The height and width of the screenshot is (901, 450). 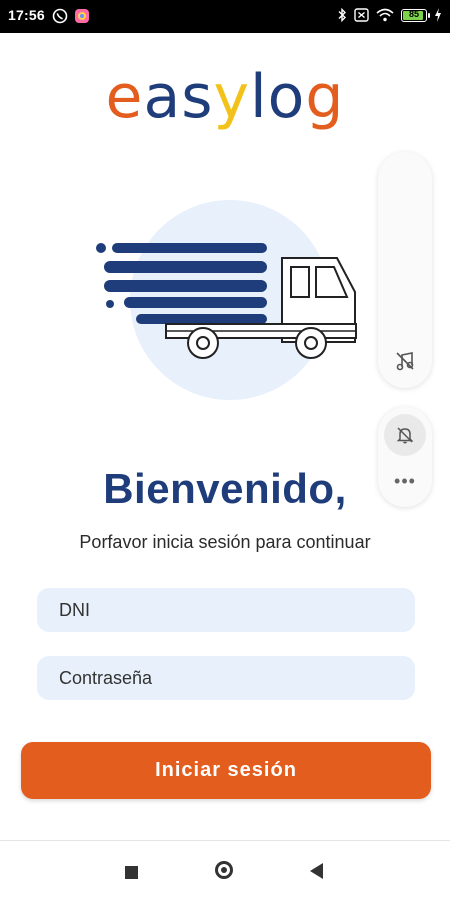 What do you see at coordinates (361, 15) in the screenshot?
I see `no-sim-icon` at bounding box center [361, 15].